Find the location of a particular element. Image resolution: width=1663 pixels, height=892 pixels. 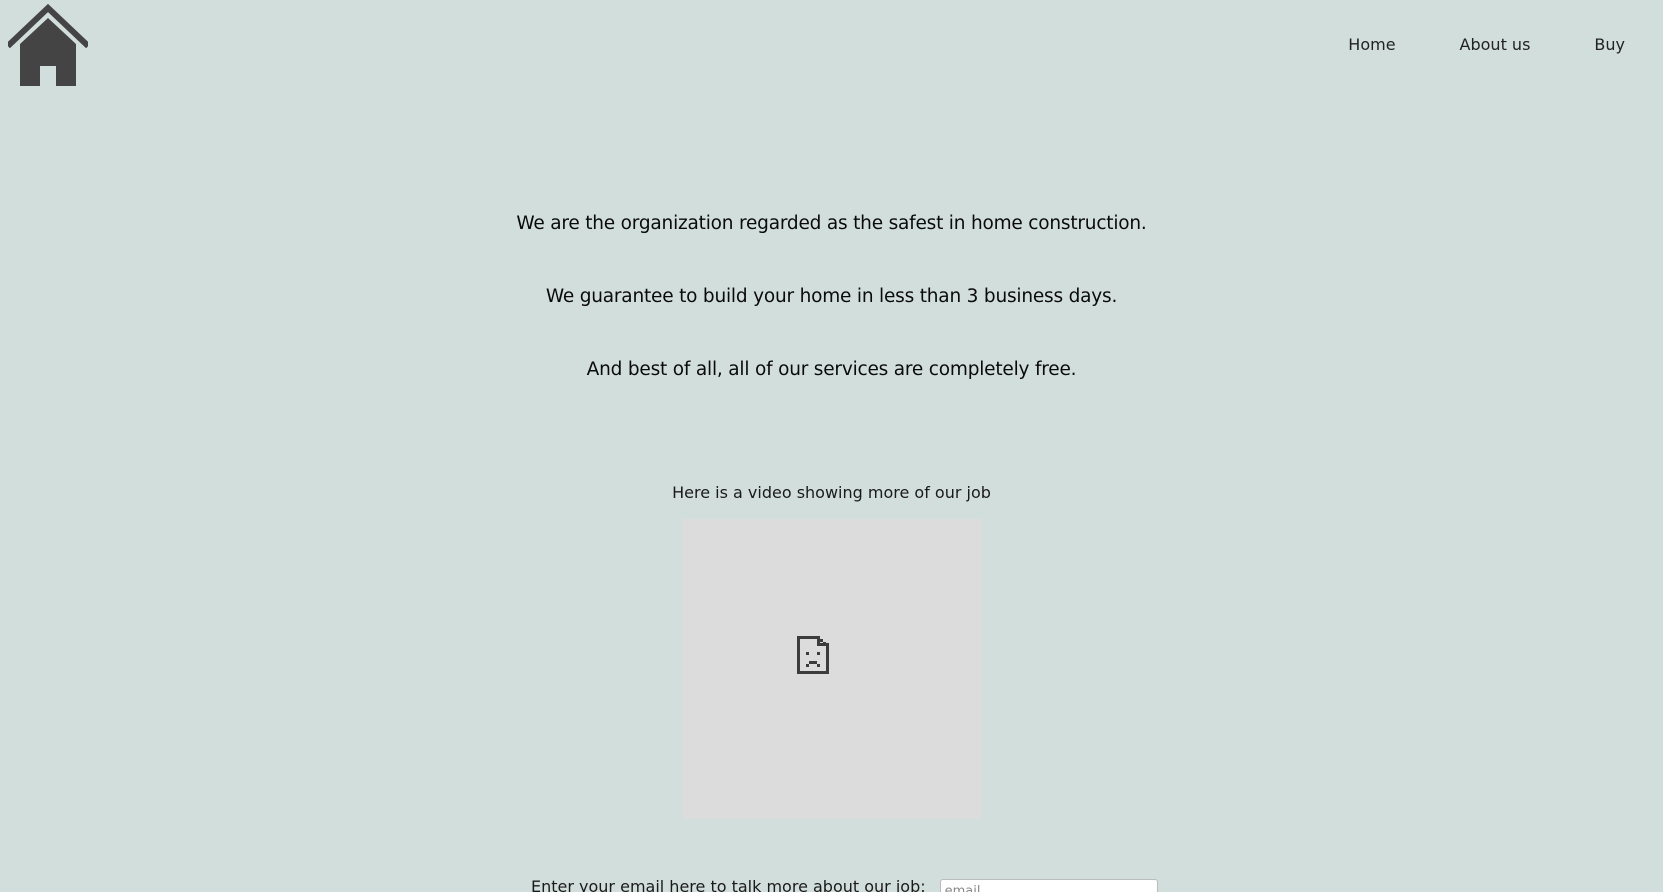

video-embed is located at coordinates (832, 669).